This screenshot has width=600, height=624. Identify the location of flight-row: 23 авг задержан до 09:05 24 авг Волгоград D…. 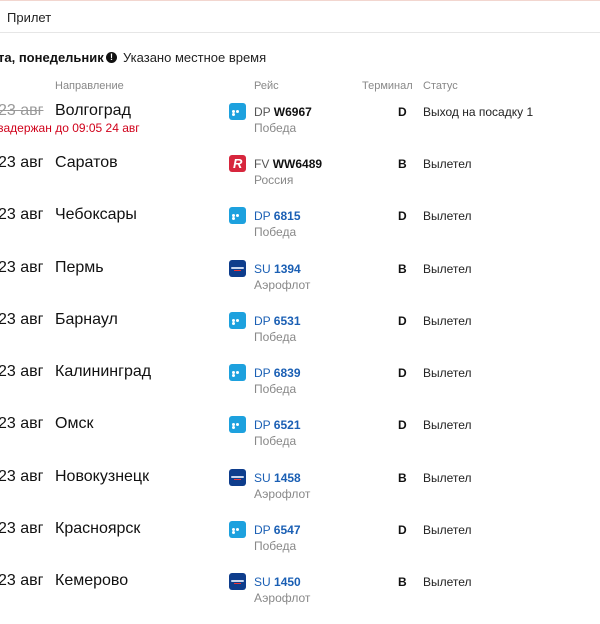
(300, 128).